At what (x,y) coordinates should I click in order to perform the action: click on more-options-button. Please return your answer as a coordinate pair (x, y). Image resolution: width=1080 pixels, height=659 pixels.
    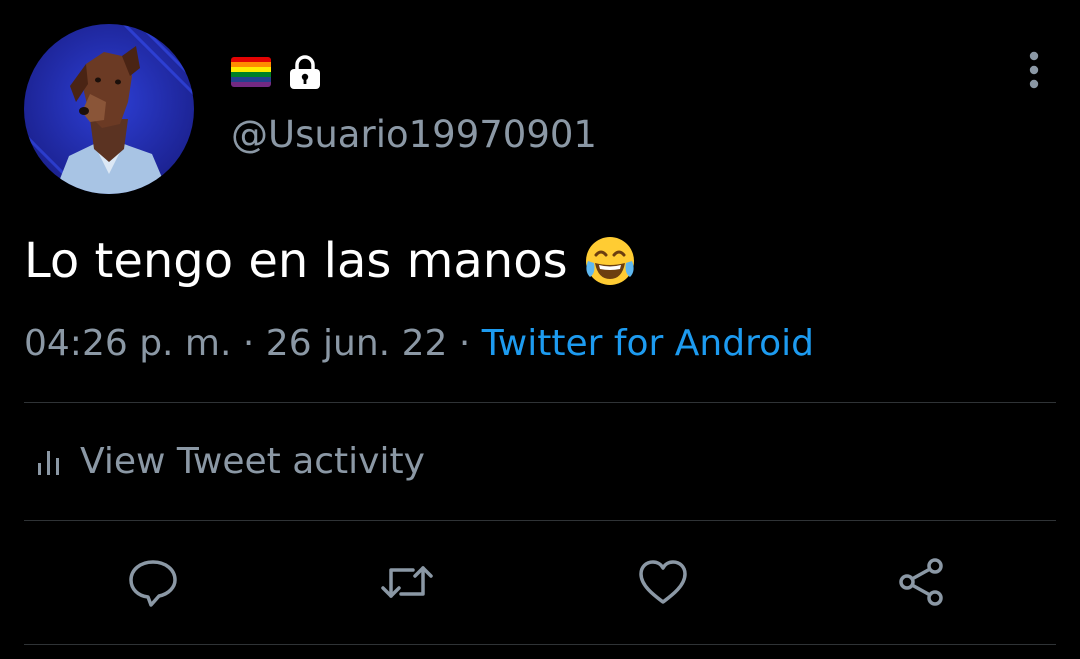
    Looking at the image, I should click on (1034, 70).